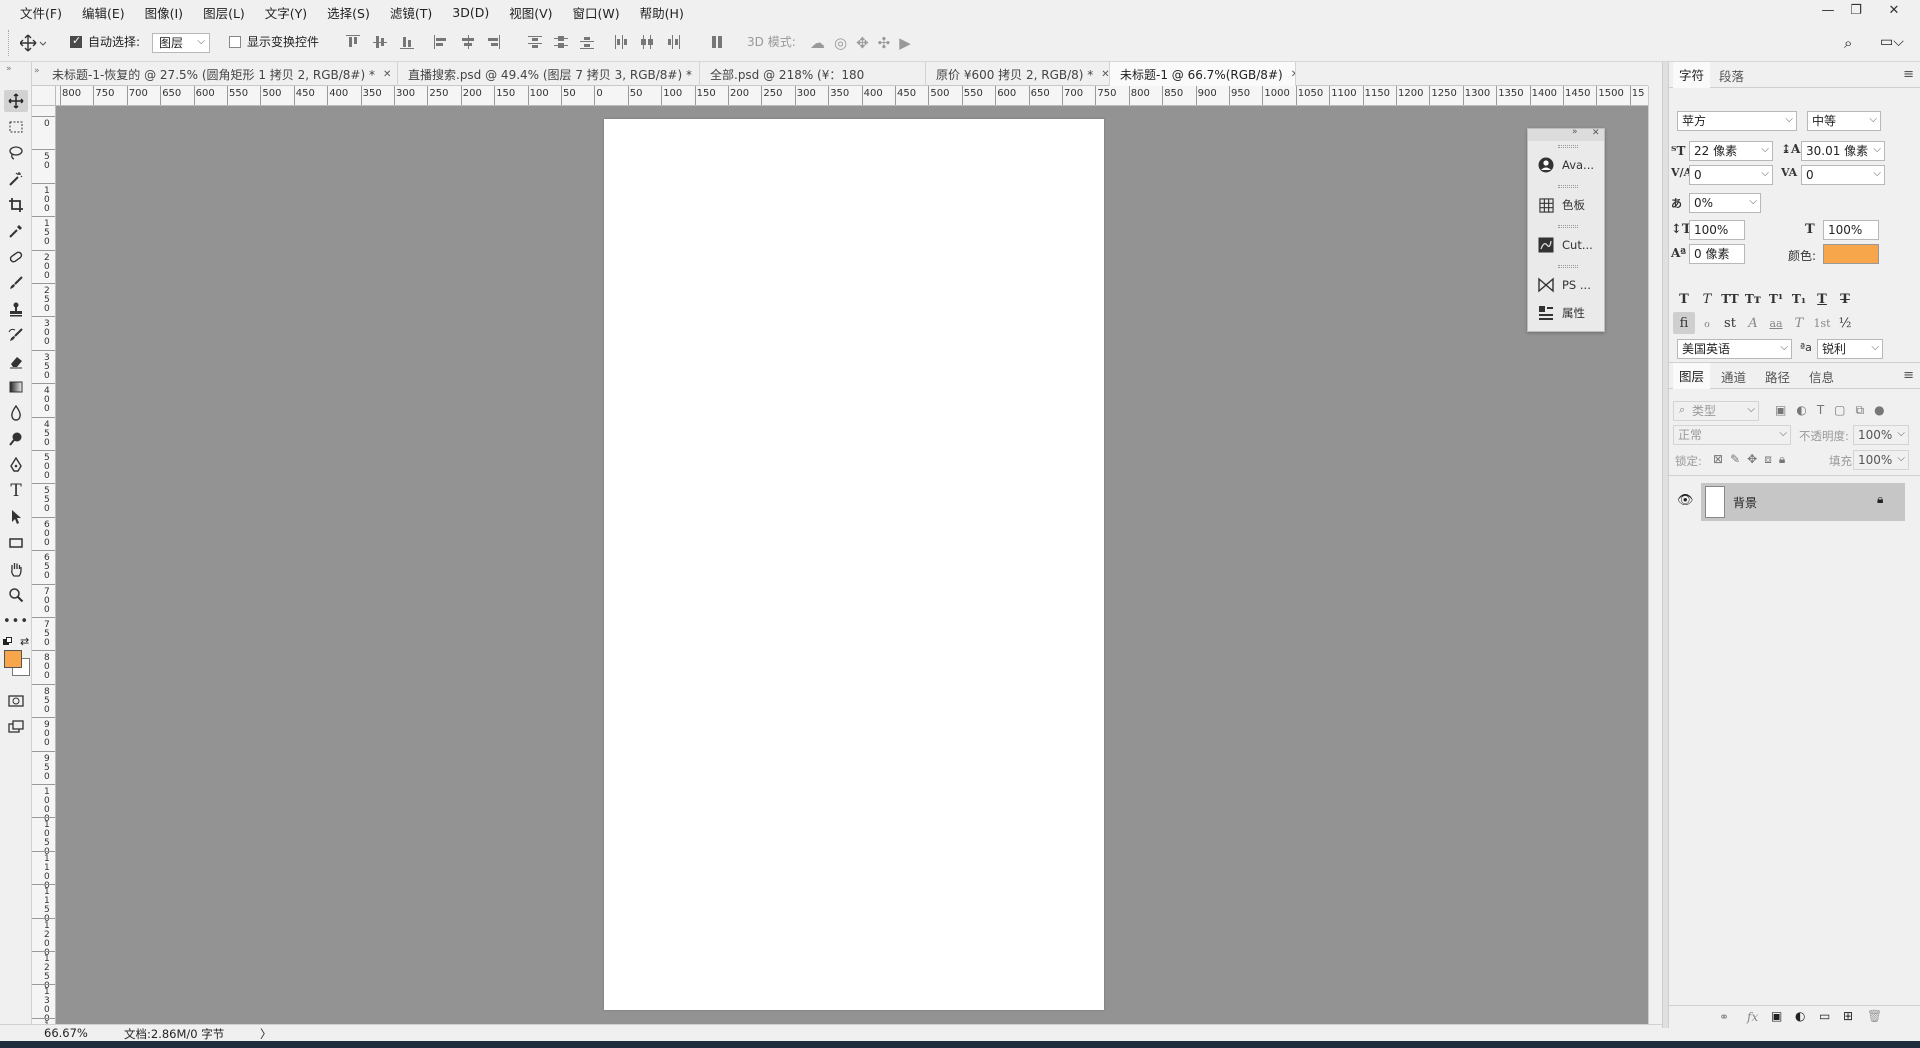 This screenshot has width=1920, height=1048. Describe the element at coordinates (1892, 42) in the screenshot. I see `workspace-switcher-icon: ▭⌵` at that location.